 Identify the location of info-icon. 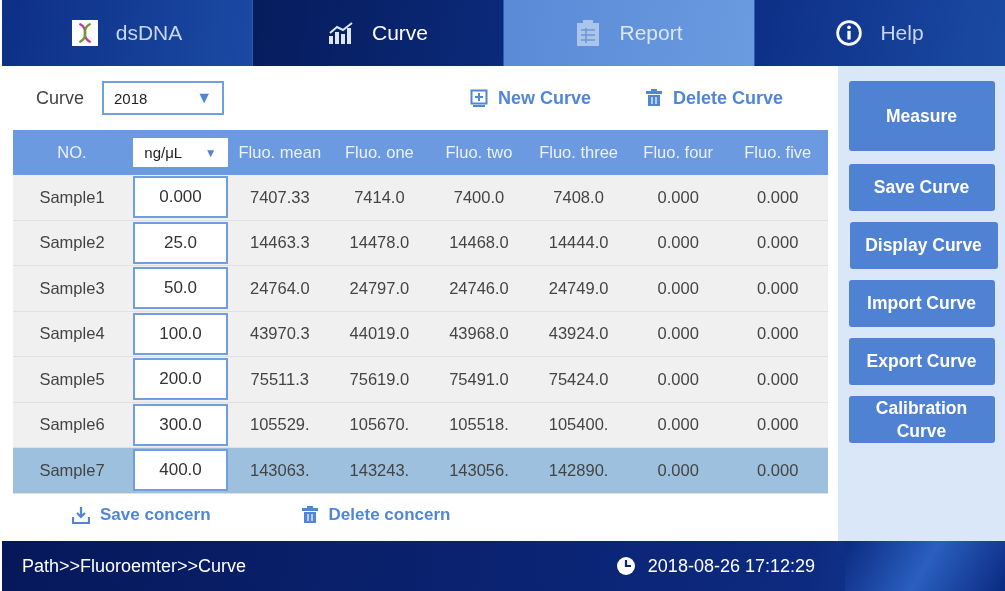
(849, 33).